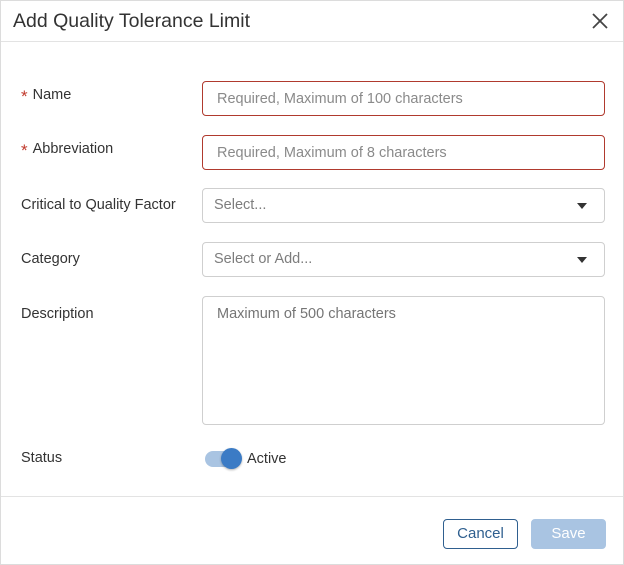 The image size is (624, 565). Describe the element at coordinates (600, 21) in the screenshot. I see `close-icon` at that location.